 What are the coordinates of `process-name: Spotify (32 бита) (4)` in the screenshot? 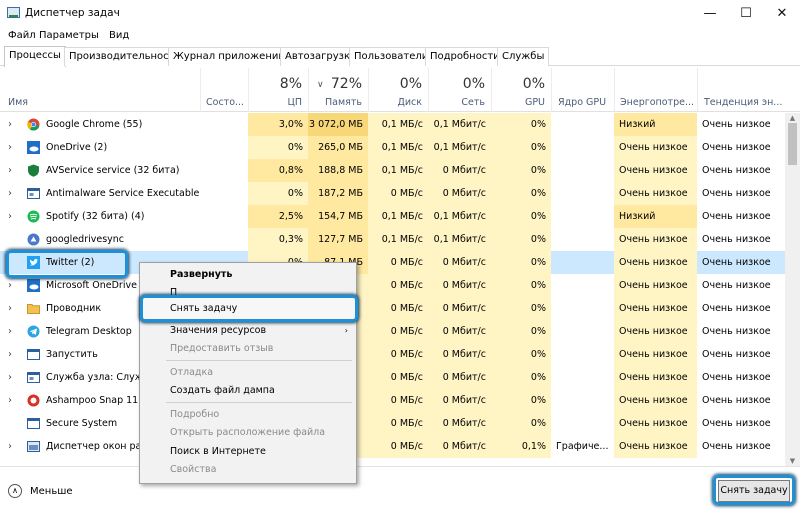 It's located at (95, 216).